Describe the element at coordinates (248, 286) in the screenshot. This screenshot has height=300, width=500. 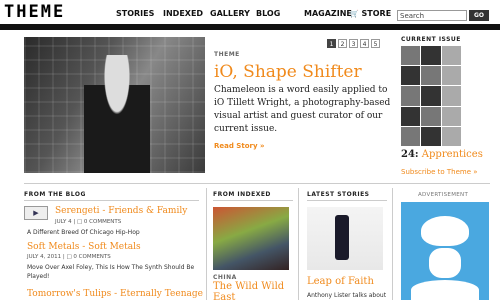
I see `indexed-title-line1: The Wild Wild` at that location.